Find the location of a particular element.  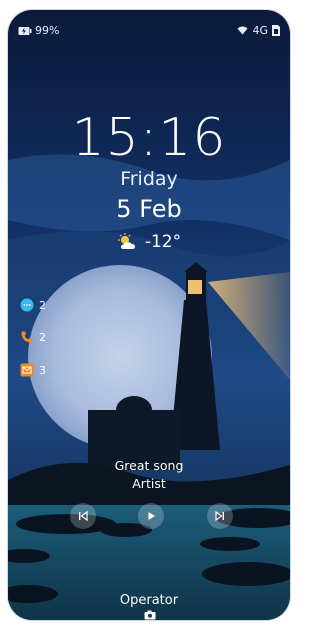

previous-track-button is located at coordinates (83, 516).